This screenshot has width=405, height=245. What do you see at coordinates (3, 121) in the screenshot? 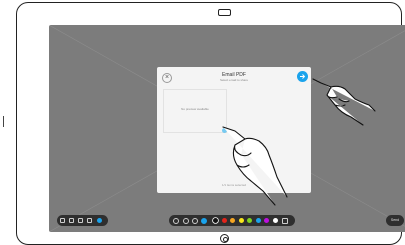
I see `side-bar-indicator` at bounding box center [3, 121].